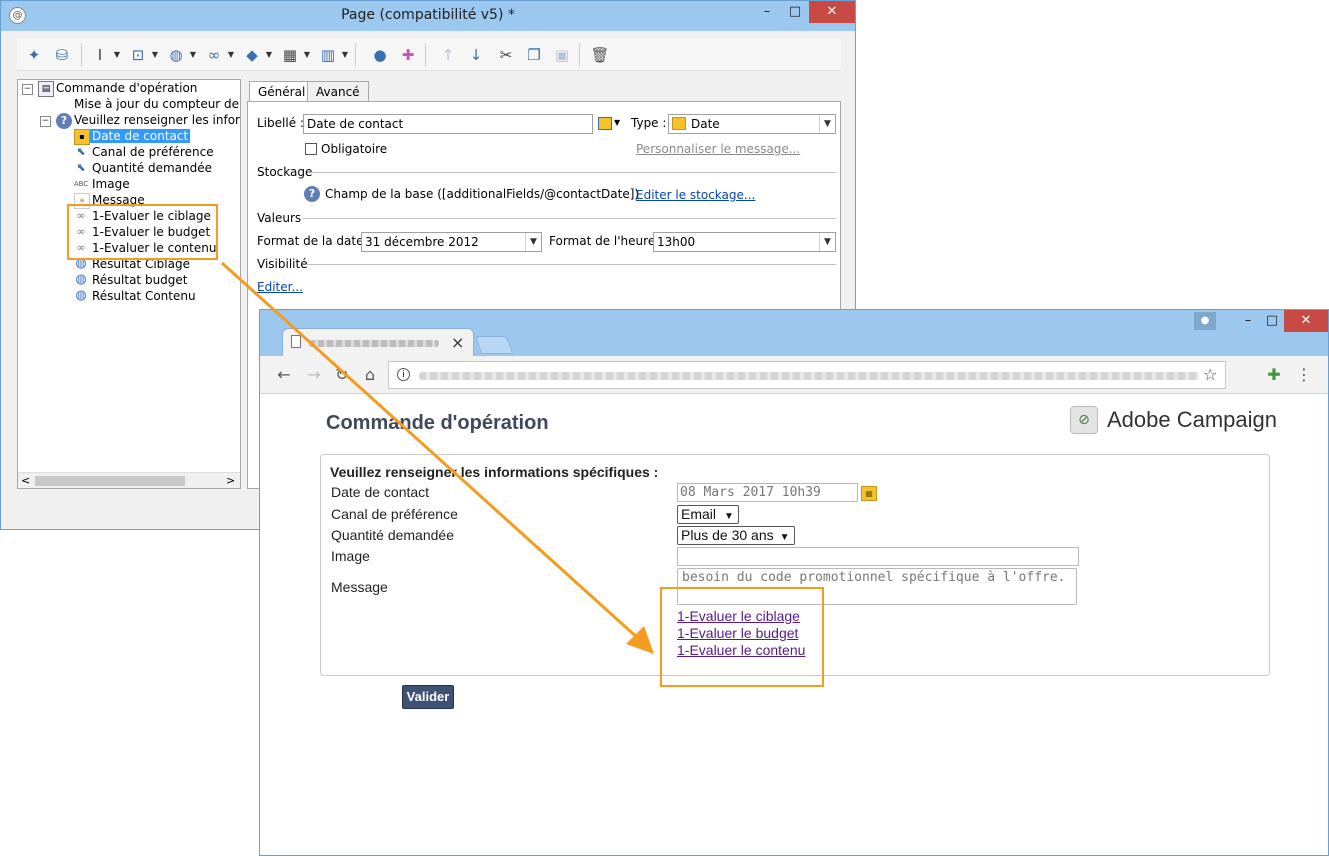  I want to click on text-cursor-icon: Ⅰ, so click(100, 55).